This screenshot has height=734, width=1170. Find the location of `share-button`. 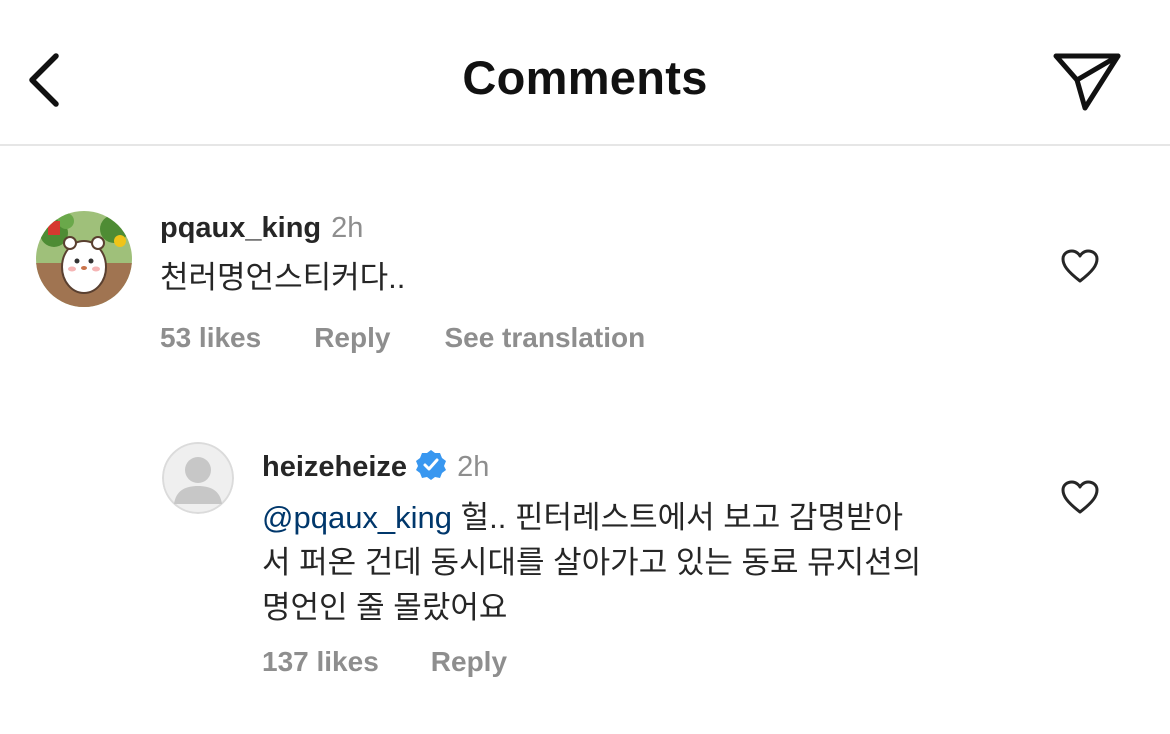

share-button is located at coordinates (1086, 81).